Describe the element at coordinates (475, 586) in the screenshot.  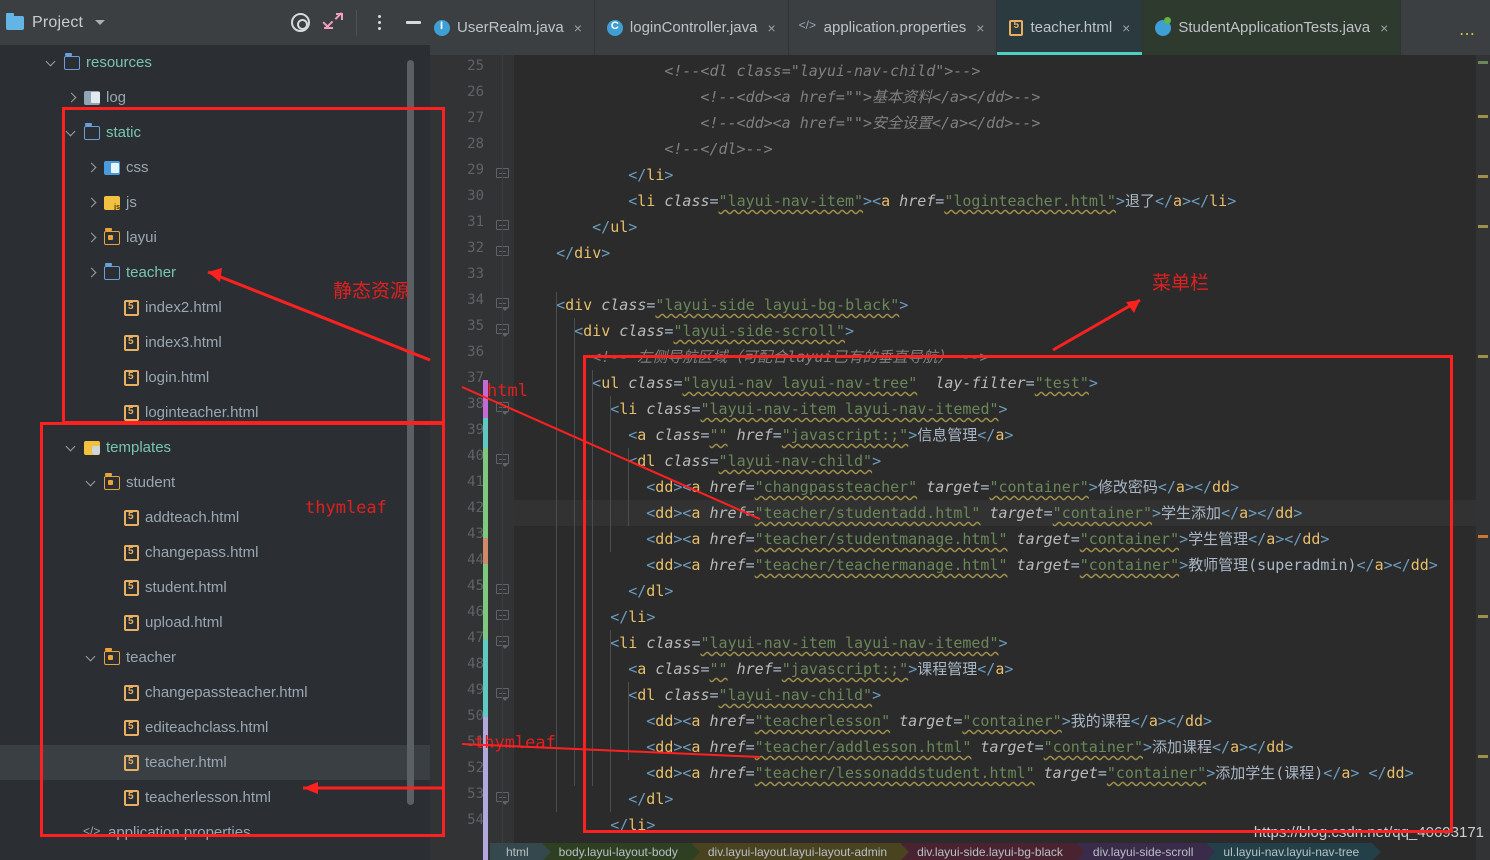
I see `line-number: 45` at that location.